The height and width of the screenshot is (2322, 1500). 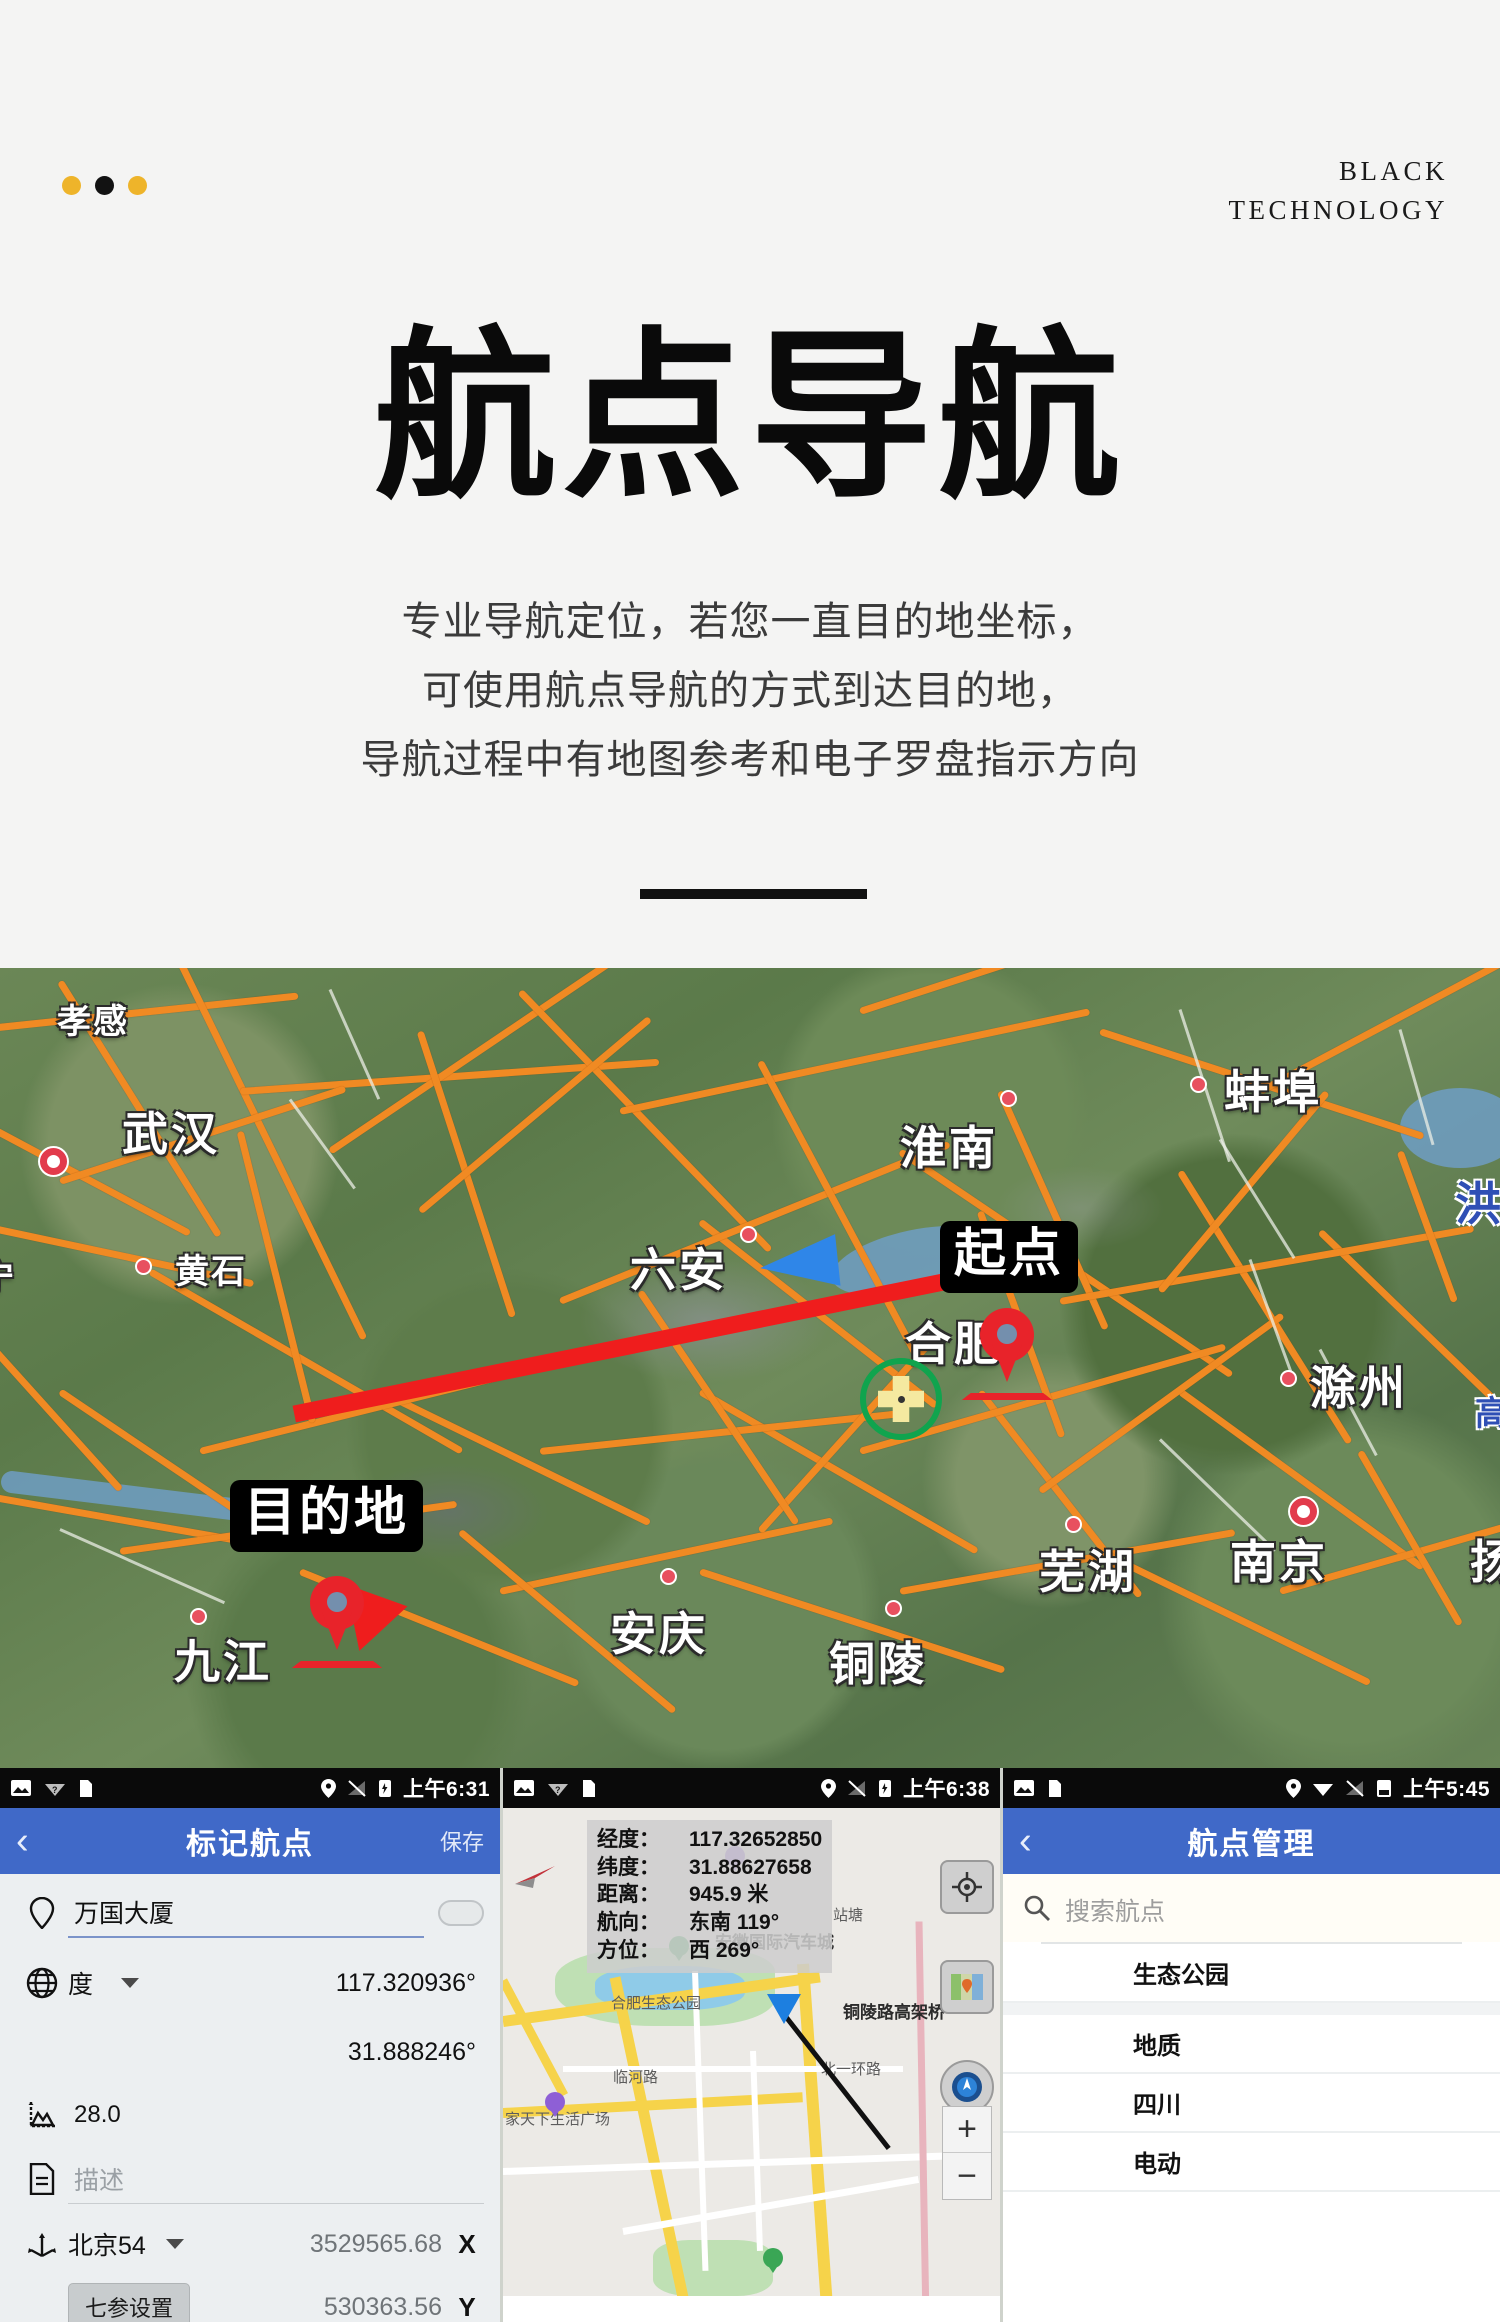 What do you see at coordinates (126, 2244) in the screenshot?
I see `datum-select: 北京54` at bounding box center [126, 2244].